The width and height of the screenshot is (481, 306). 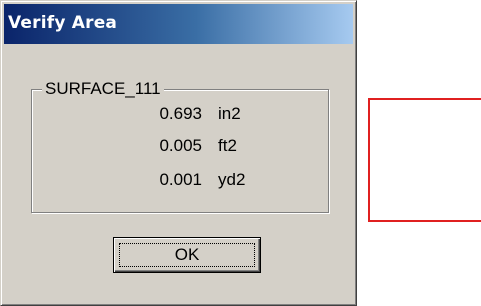 I want to click on area-row-yd2: 0.001 yd2, so click(x=180, y=180).